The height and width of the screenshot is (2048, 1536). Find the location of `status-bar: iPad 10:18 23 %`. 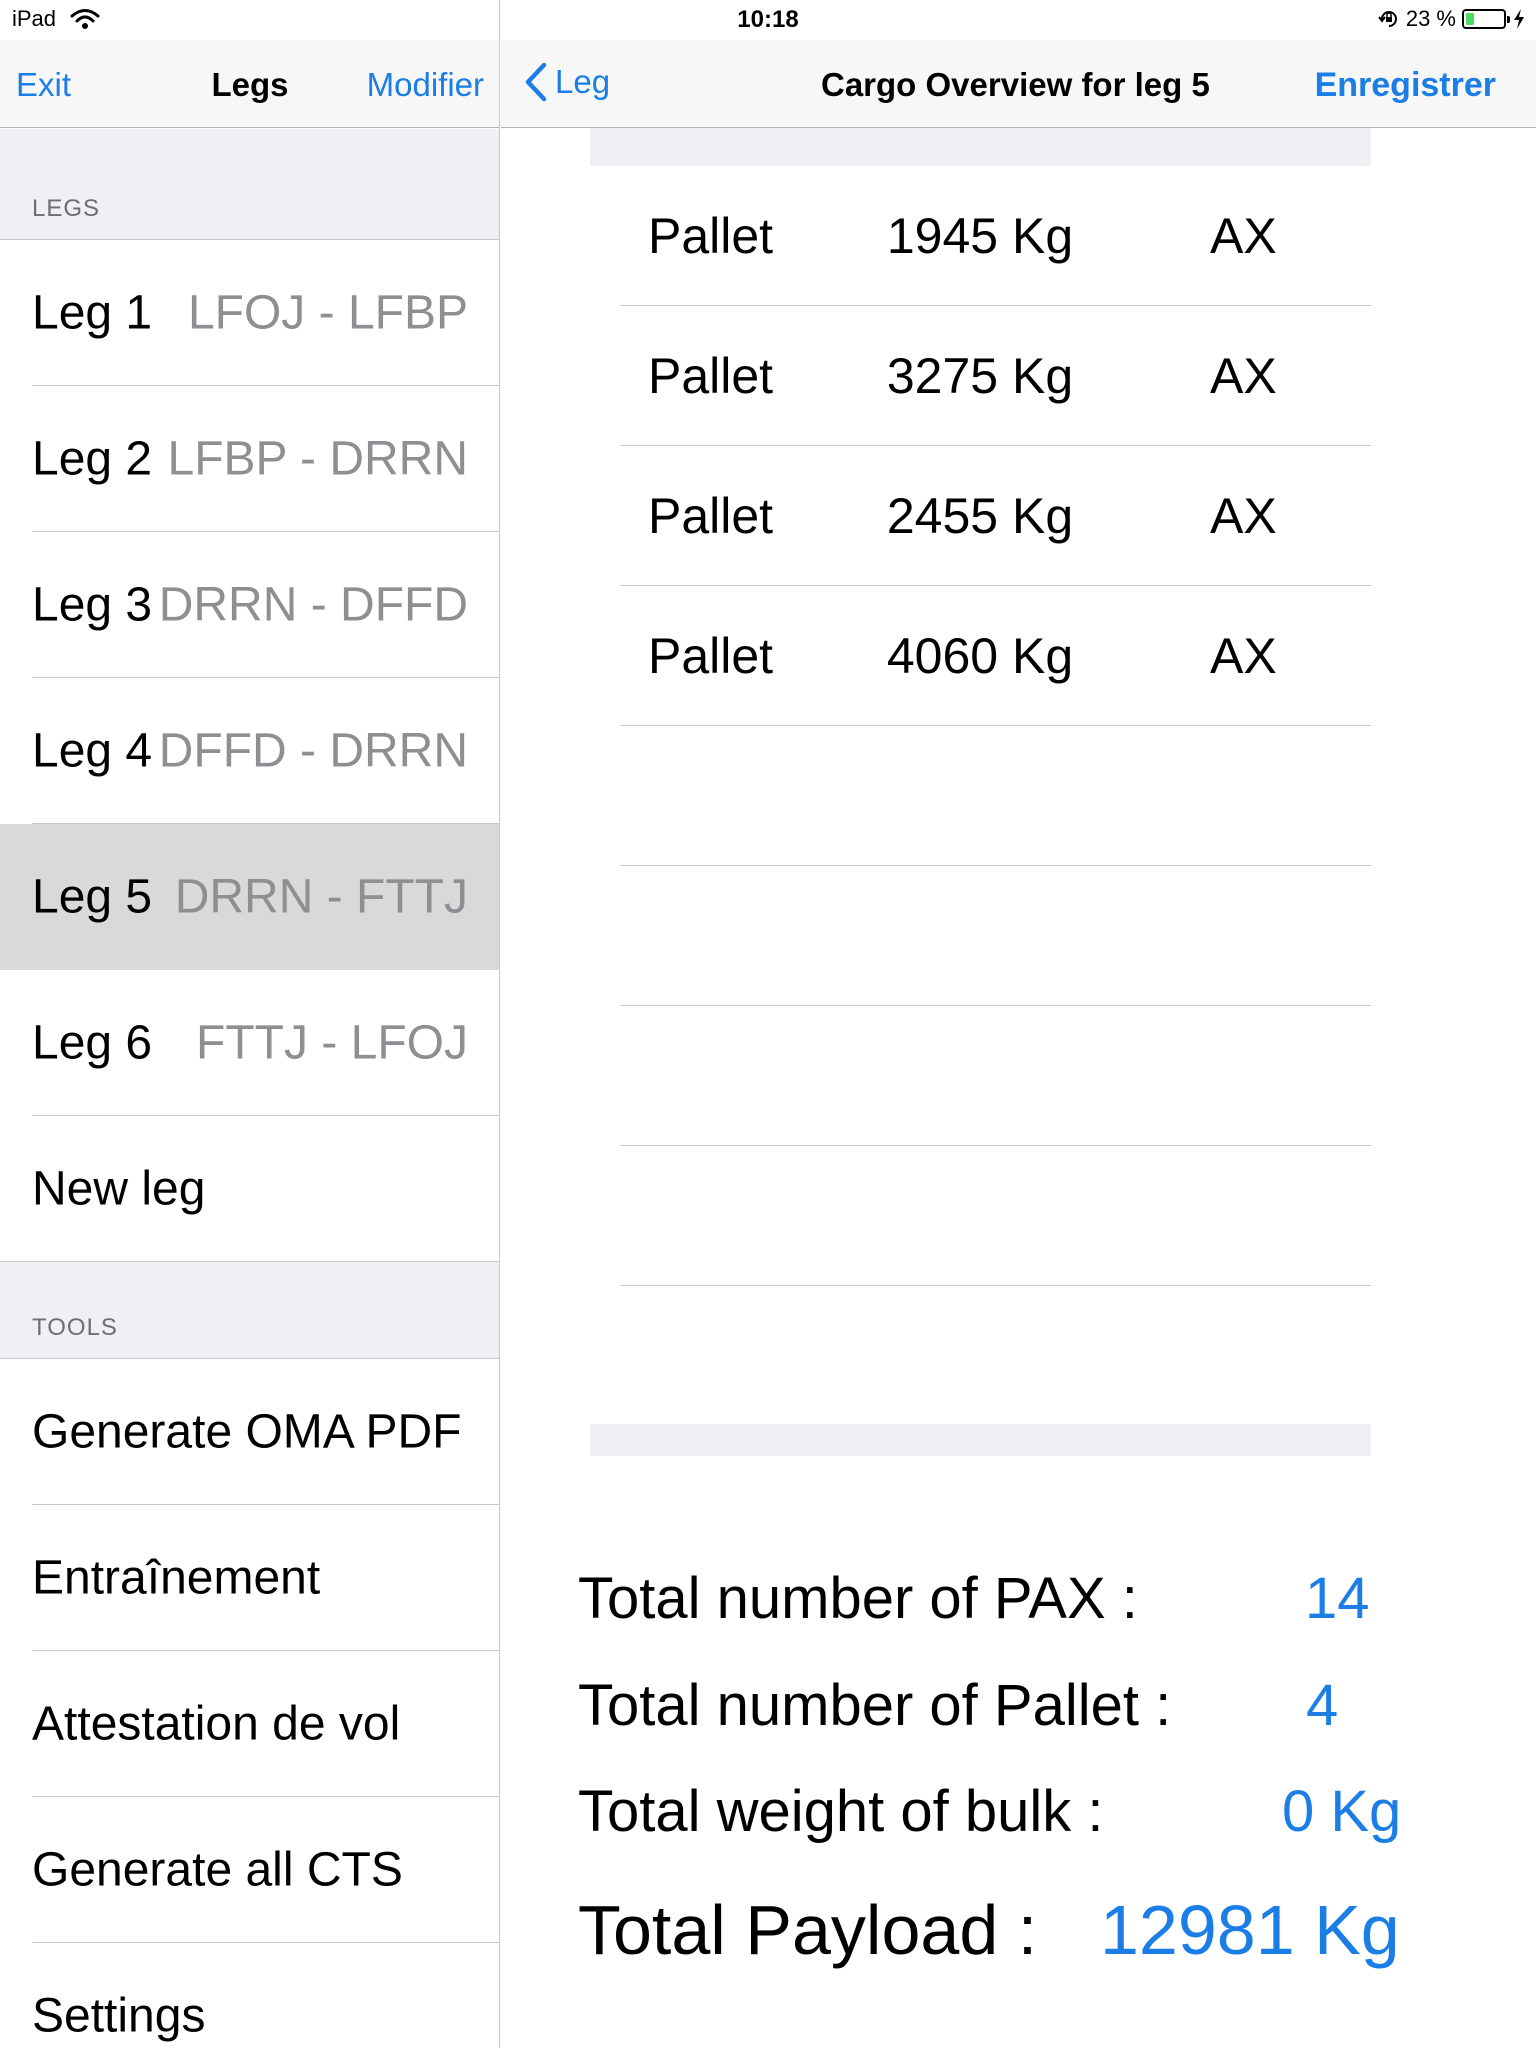

status-bar: iPad 10:18 23 % is located at coordinates (768, 20).